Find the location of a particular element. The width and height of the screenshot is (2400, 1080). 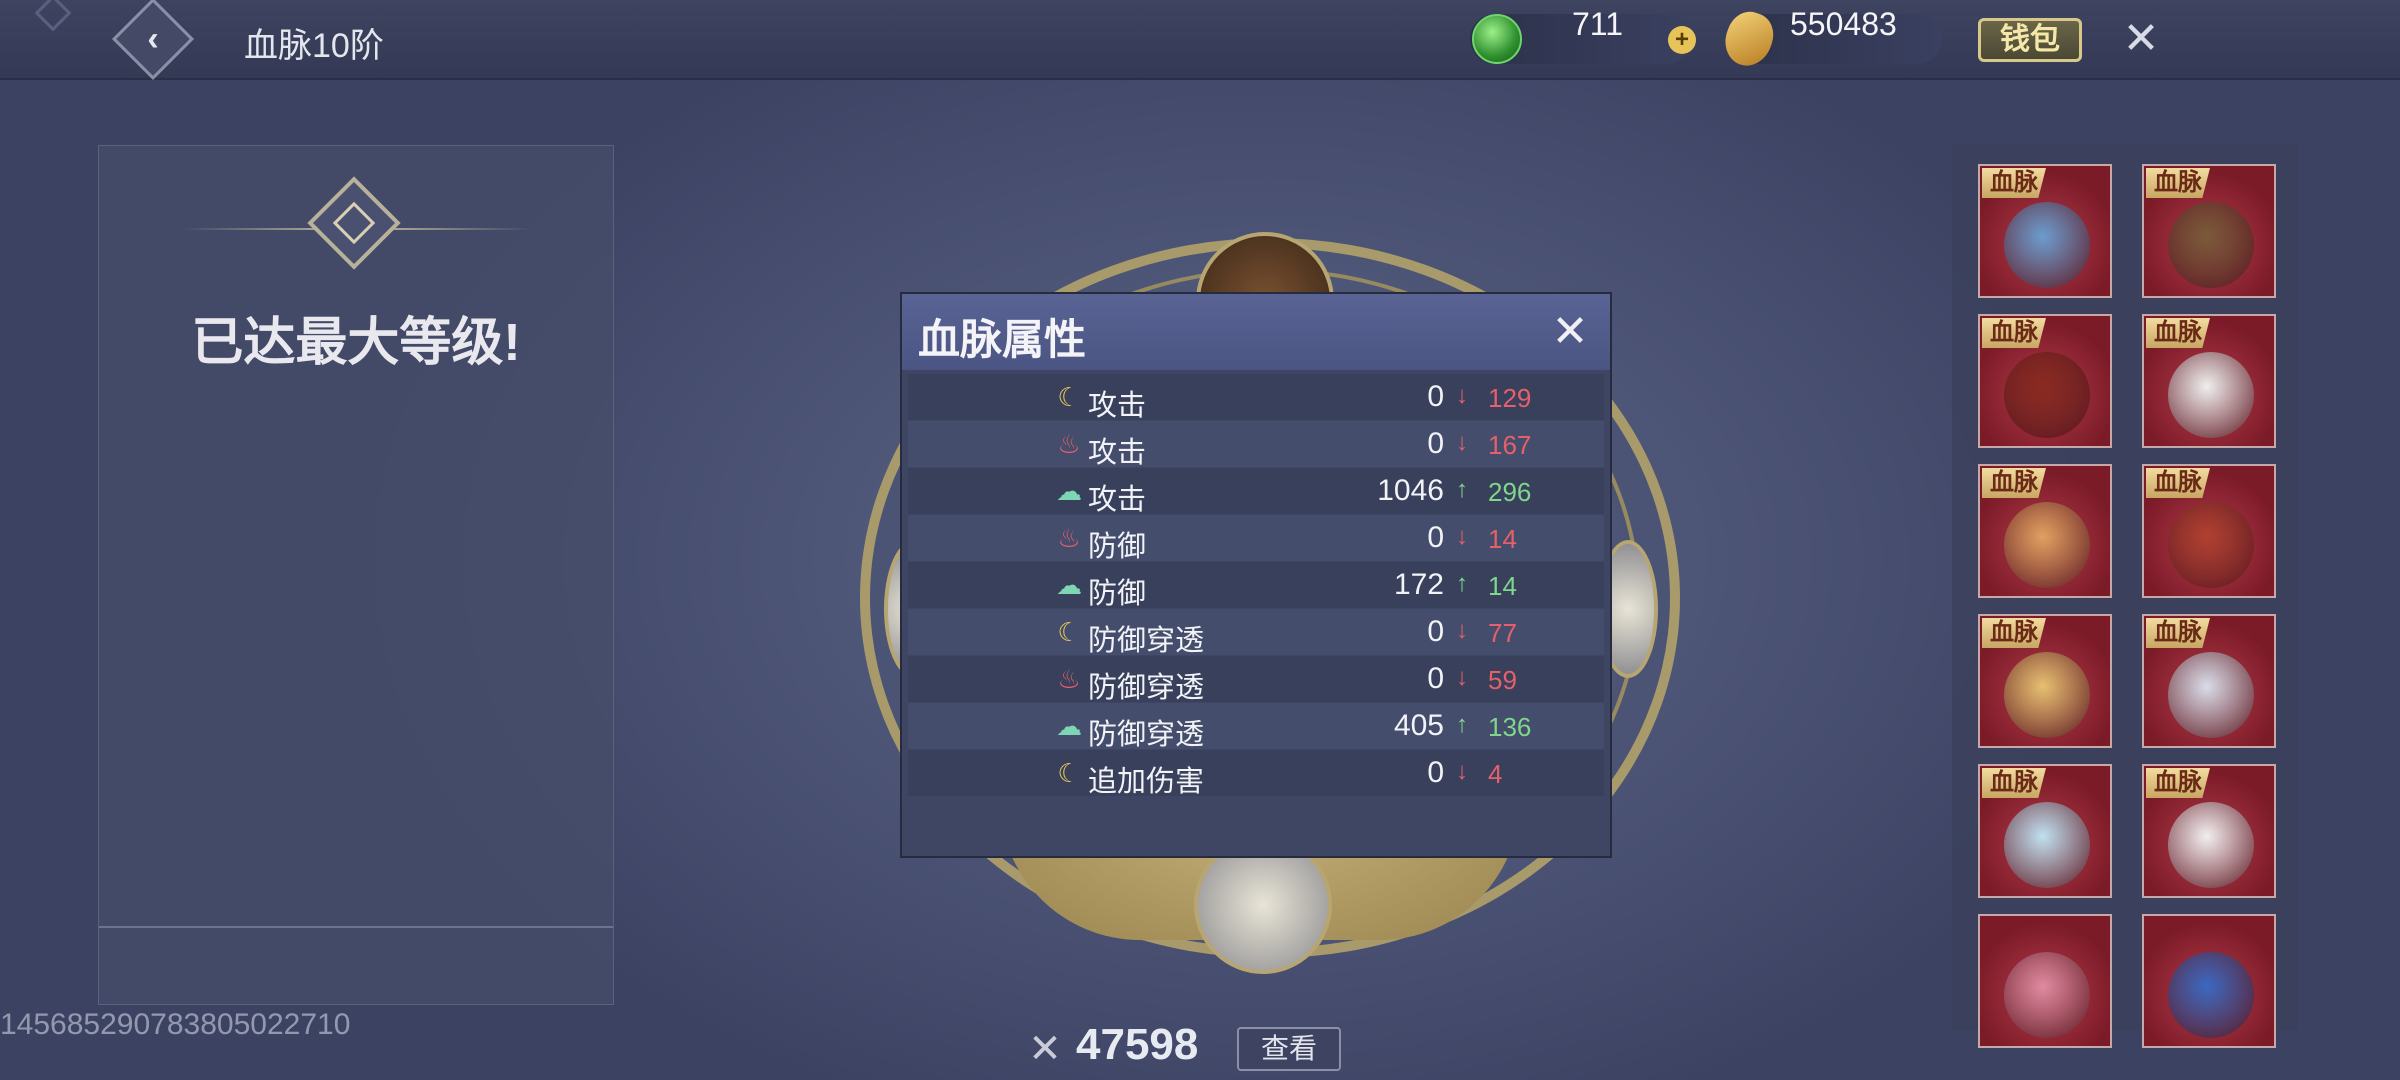

wallet-button: 钱包 is located at coordinates (2030, 40).